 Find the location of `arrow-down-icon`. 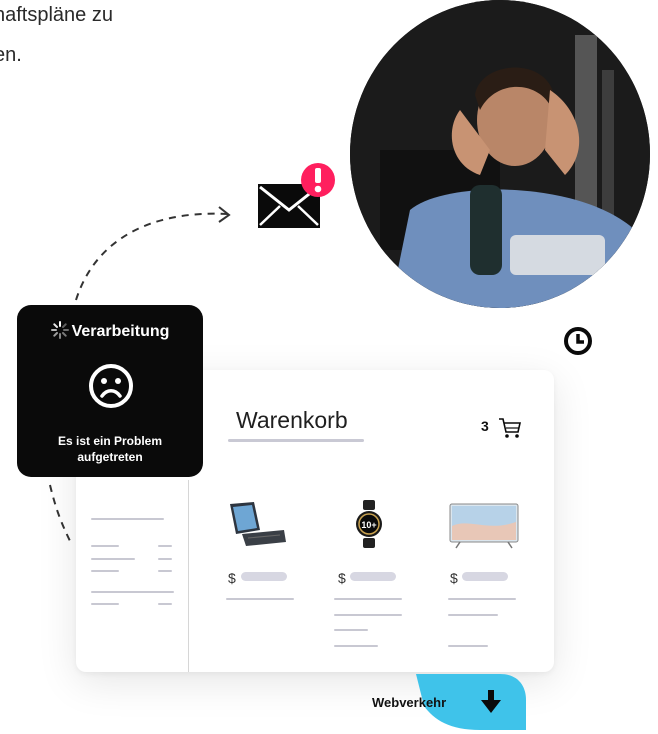

arrow-down-icon is located at coordinates (491, 701).